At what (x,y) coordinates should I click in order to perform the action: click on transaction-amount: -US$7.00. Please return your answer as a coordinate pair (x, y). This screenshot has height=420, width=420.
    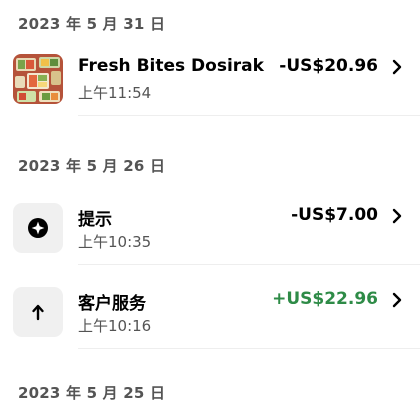
    Looking at the image, I should click on (334, 215).